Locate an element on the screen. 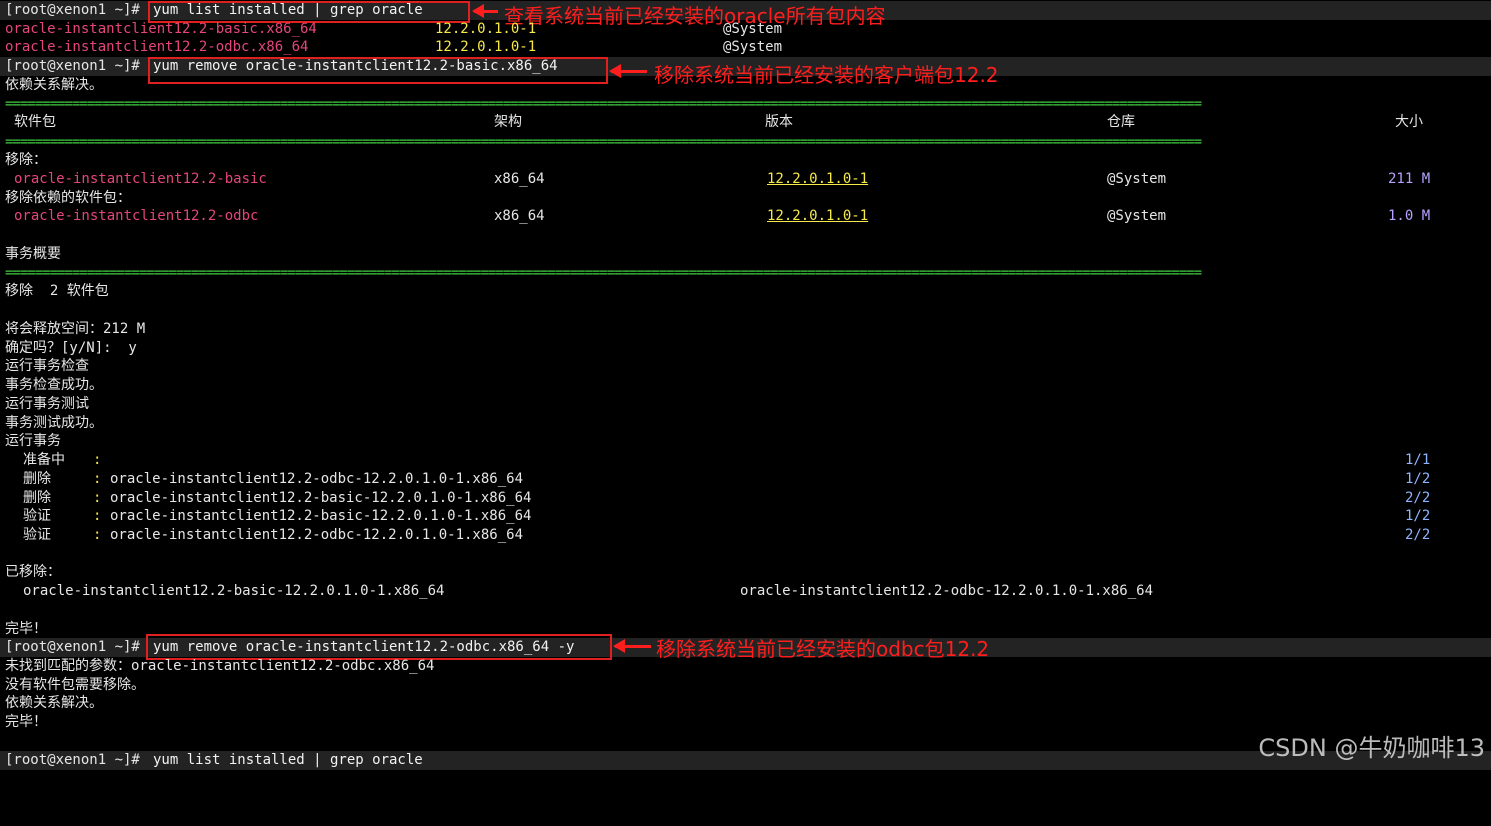 The image size is (1491, 826). step-row: 准备中 : 1/1 is located at coordinates (745, 460).